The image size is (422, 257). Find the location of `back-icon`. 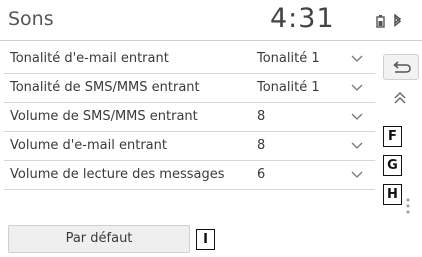

back-icon is located at coordinates (402, 67).